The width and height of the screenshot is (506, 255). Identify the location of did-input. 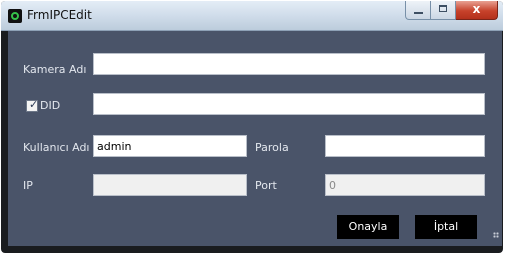
(289, 104).